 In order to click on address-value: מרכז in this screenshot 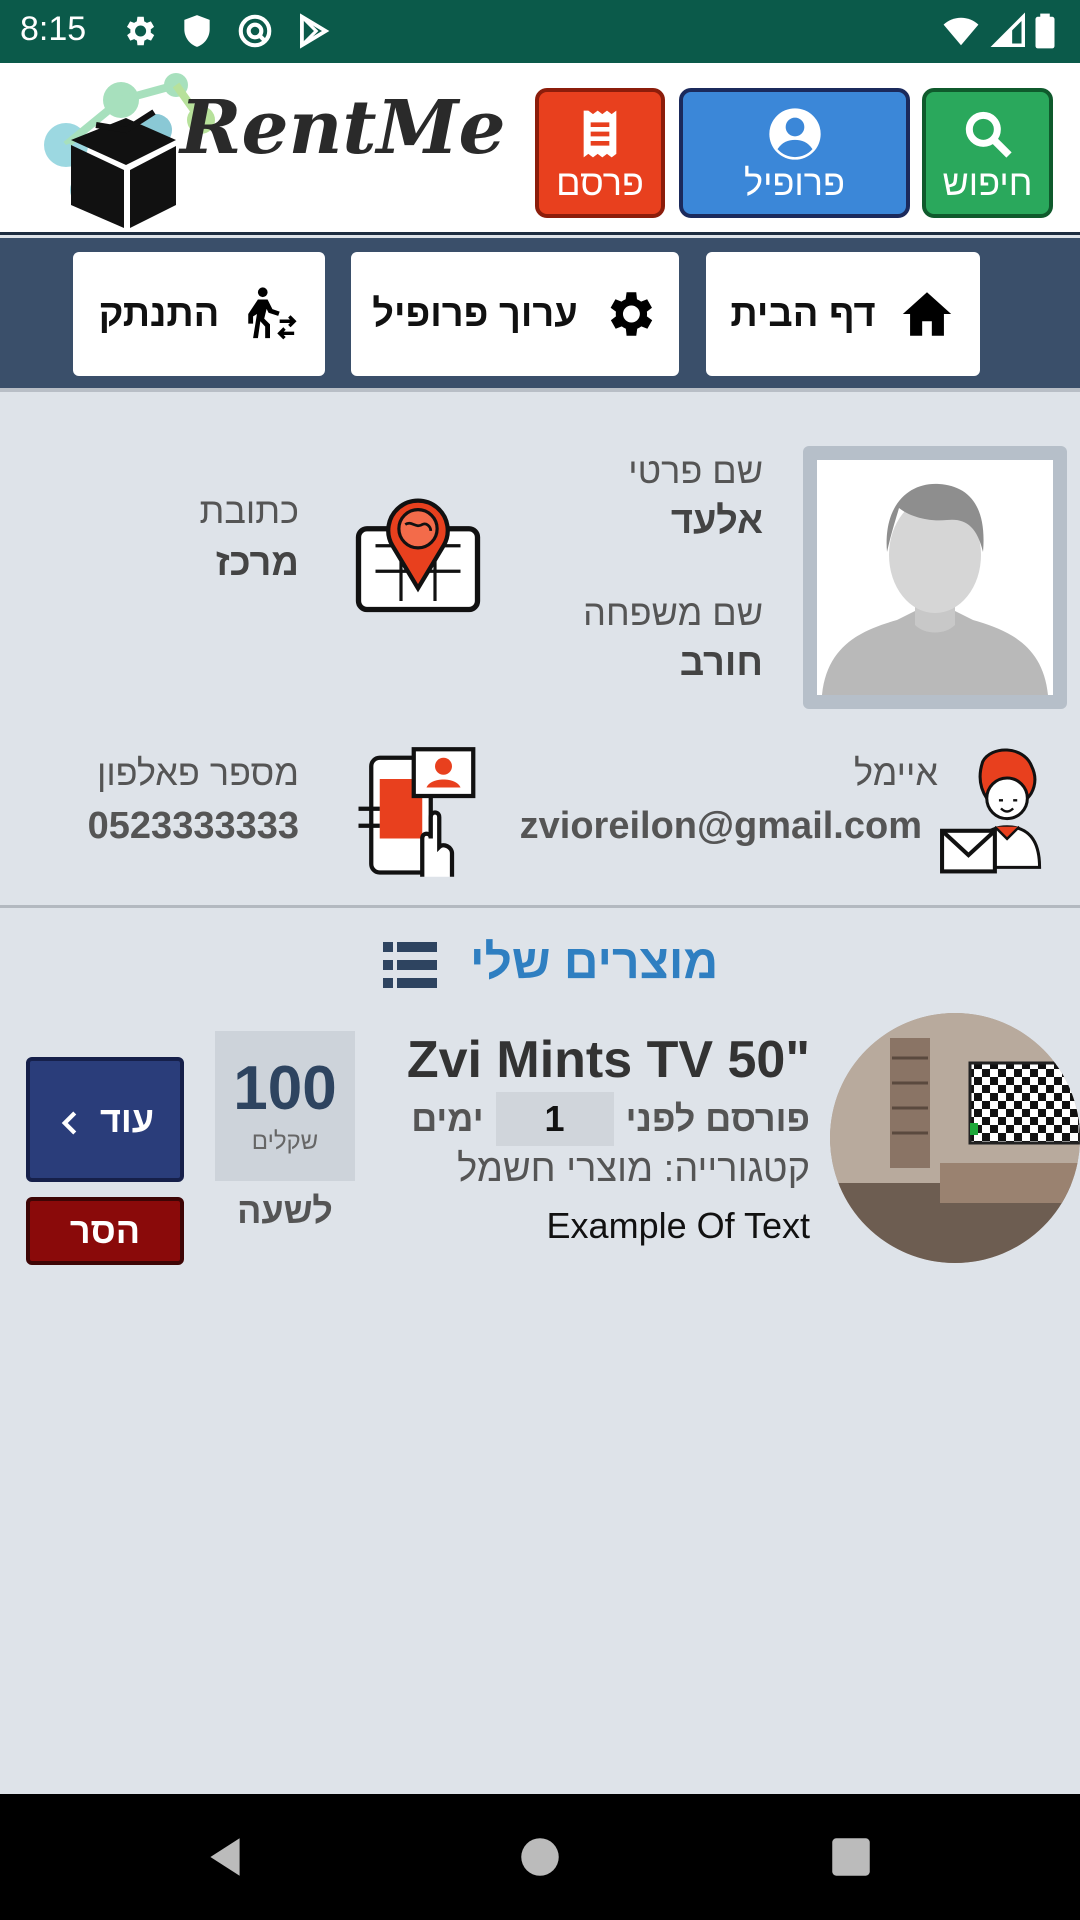, I will do `click(257, 563)`.